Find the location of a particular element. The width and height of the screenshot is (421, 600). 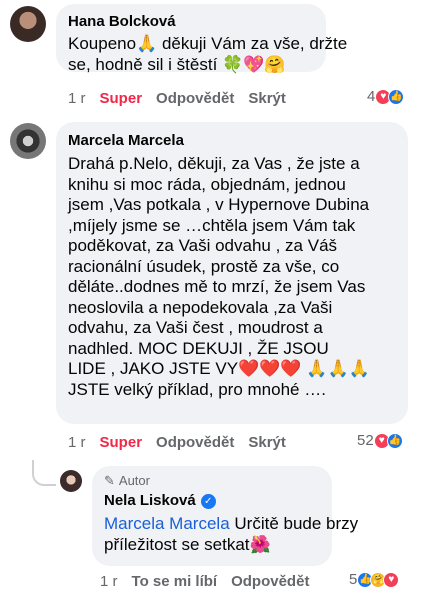

reaction-summary: 5 👍 🤗 ♥ is located at coordinates (374, 579).